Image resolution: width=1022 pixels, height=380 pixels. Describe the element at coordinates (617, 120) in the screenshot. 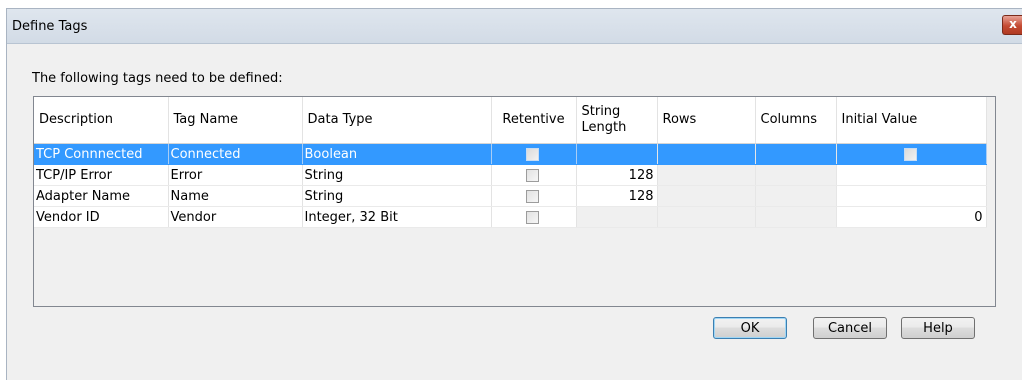

I see `column-header-string-length: String Length` at that location.